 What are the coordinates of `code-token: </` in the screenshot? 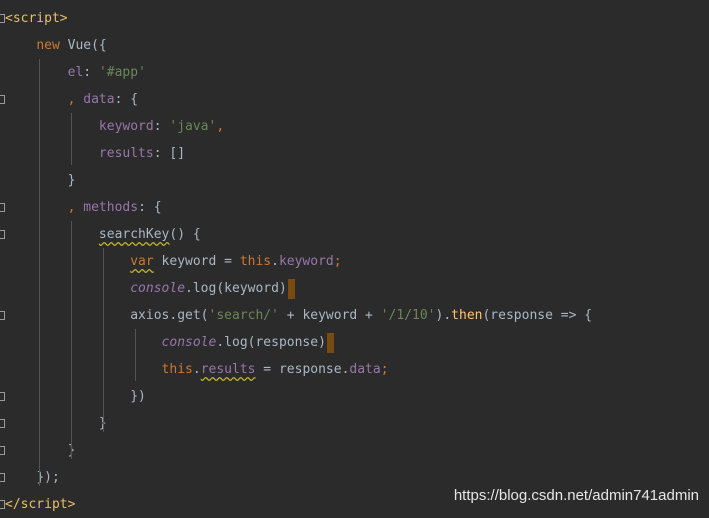 It's located at (13, 504).